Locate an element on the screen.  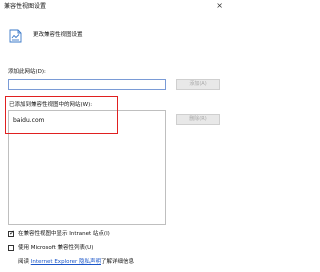
checkmark-icon: ✓ is located at coordinates (12, 233).